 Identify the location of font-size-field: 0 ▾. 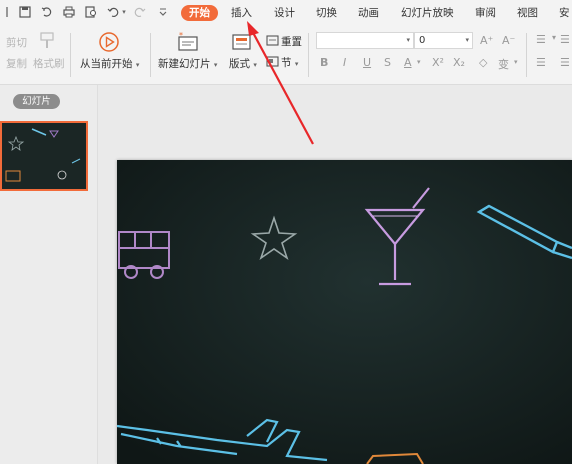
(443, 40).